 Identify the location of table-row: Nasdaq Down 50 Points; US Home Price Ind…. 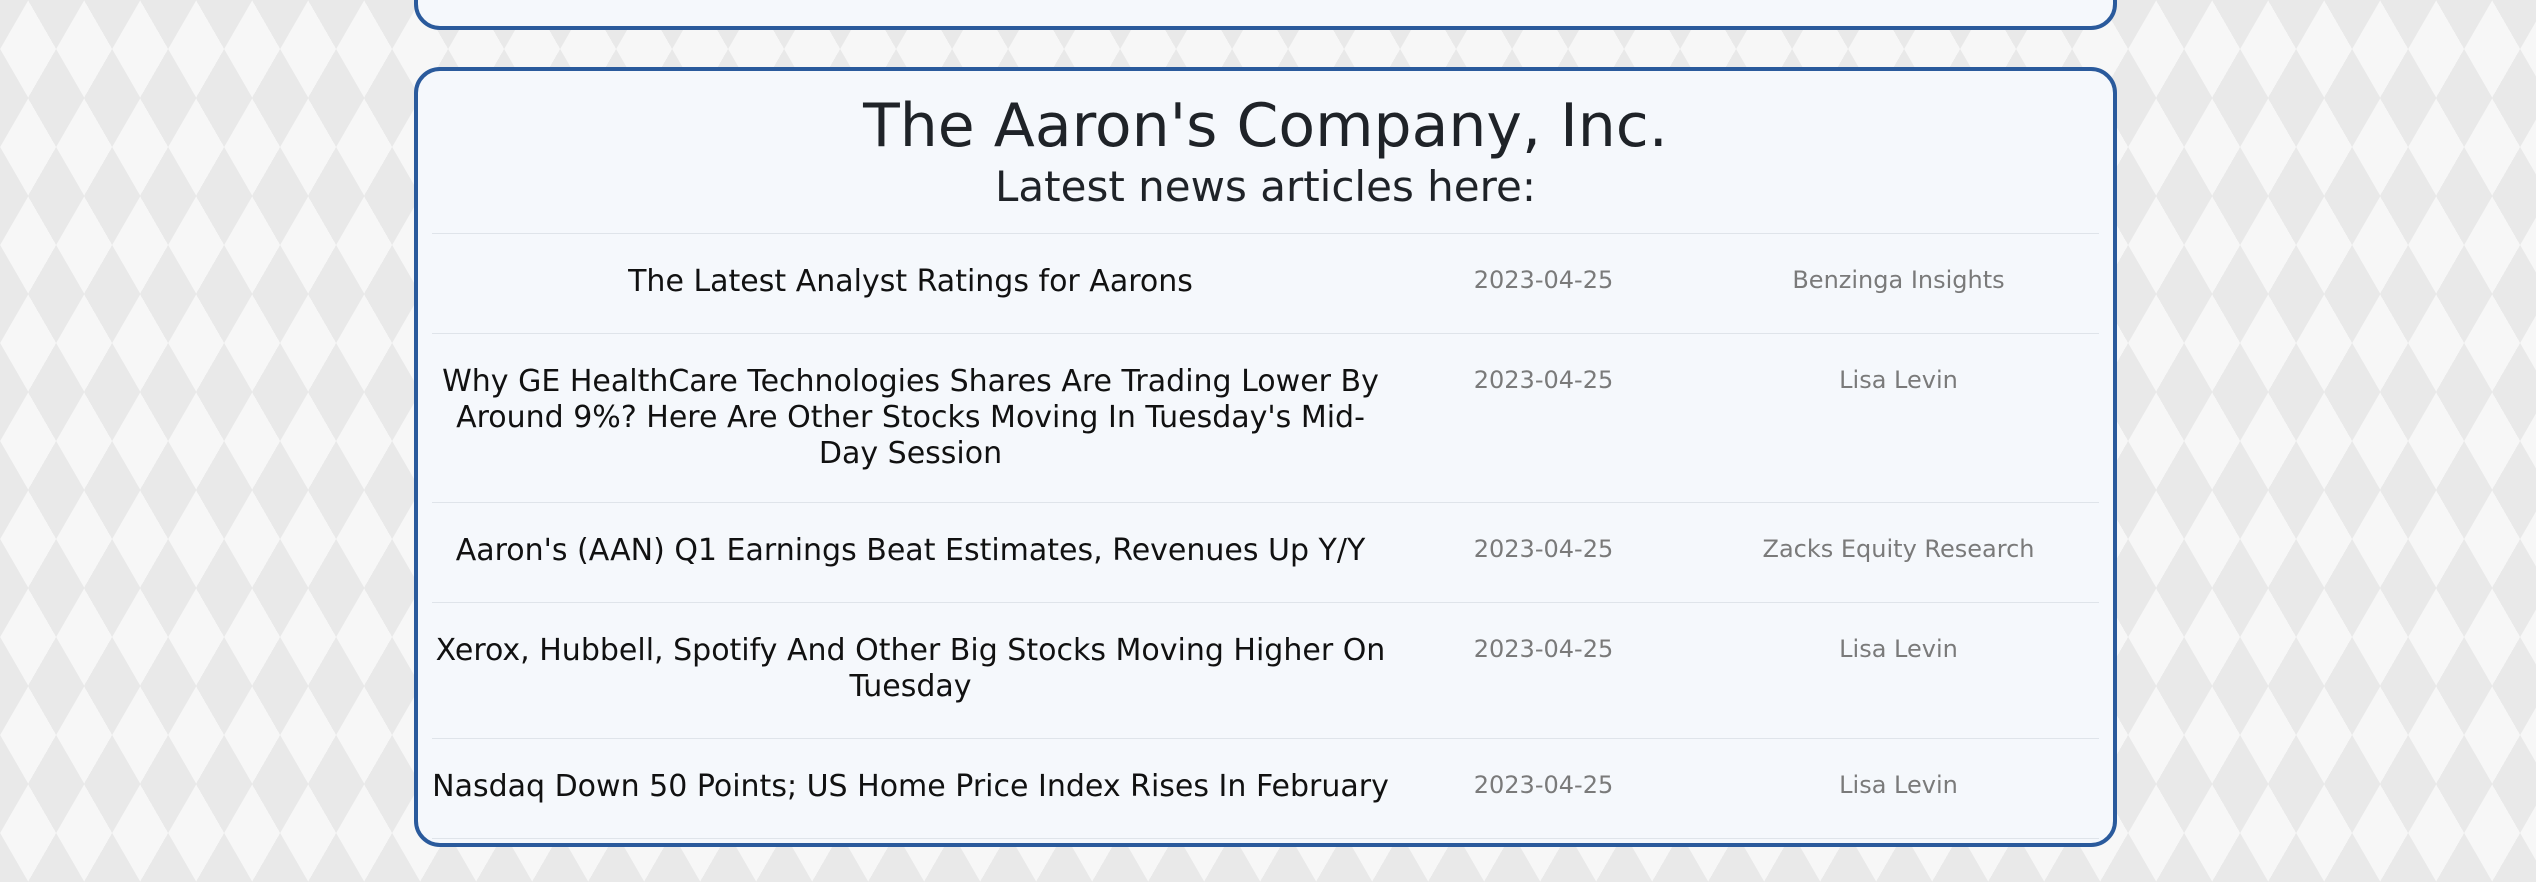
(1265, 788).